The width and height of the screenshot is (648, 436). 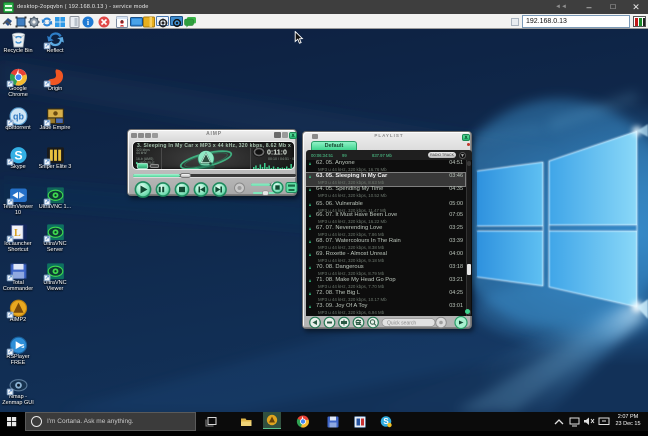 I want to click on svg-text: 5, so click(x=22, y=347).